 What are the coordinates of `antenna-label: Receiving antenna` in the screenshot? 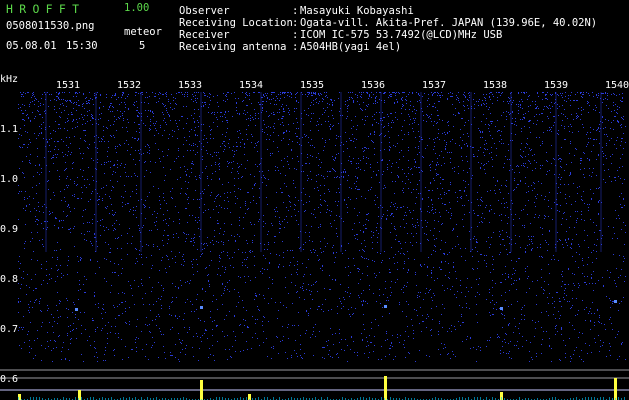 It's located at (233, 47).